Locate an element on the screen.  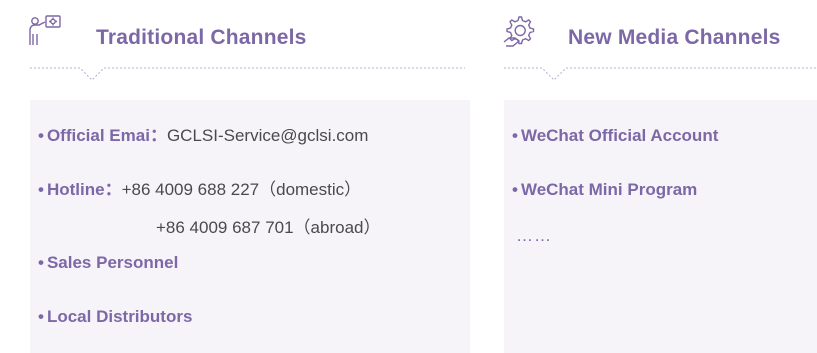
traditional-channels-header: Traditional Channels is located at coordinates (235, 32).